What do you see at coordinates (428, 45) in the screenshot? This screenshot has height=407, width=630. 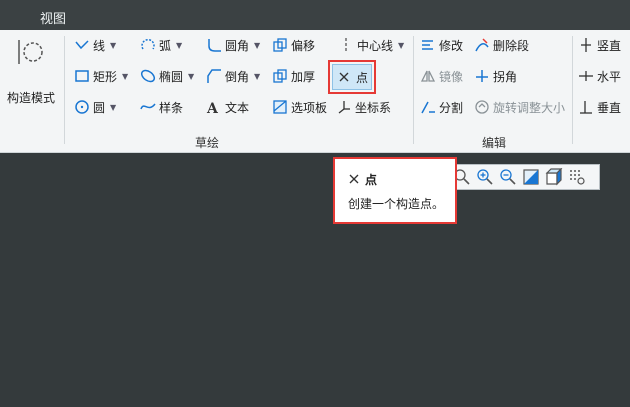 I see `modify-icon` at bounding box center [428, 45].